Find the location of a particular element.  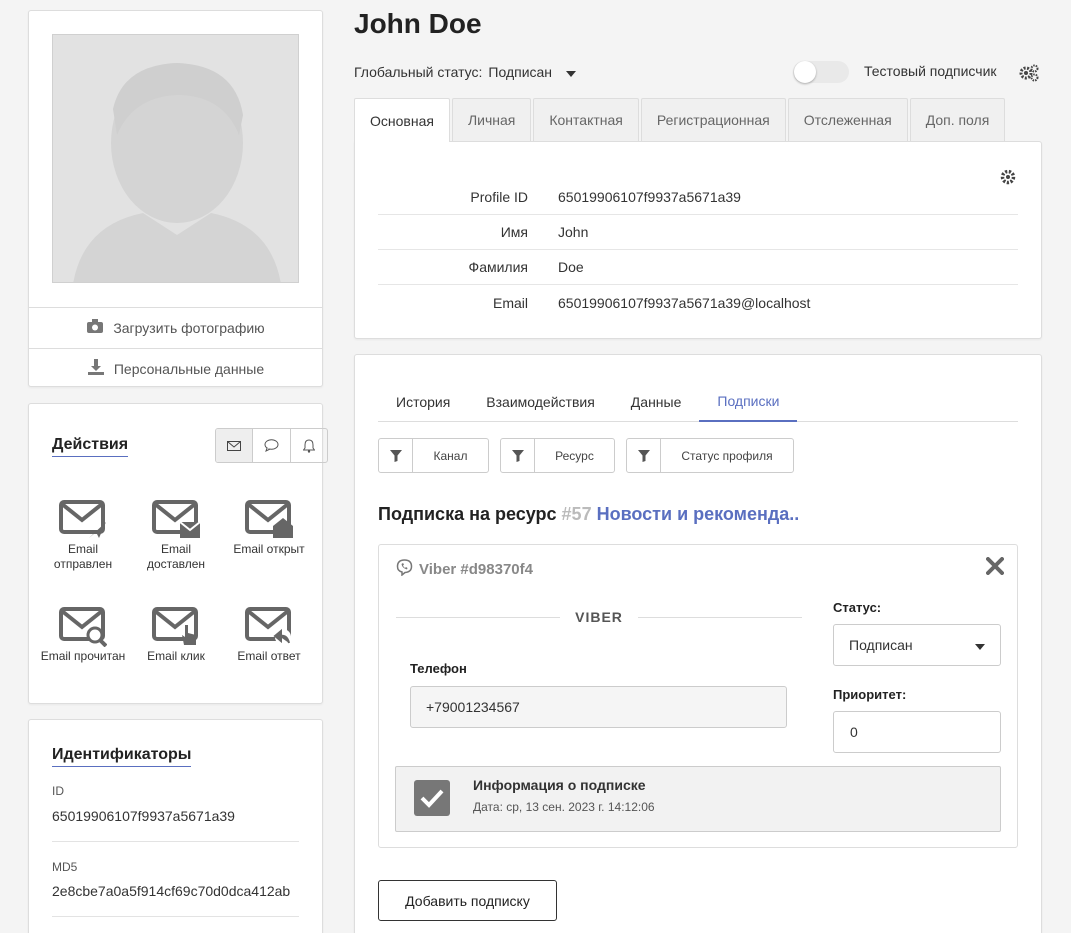

download-icon is located at coordinates (95, 368).